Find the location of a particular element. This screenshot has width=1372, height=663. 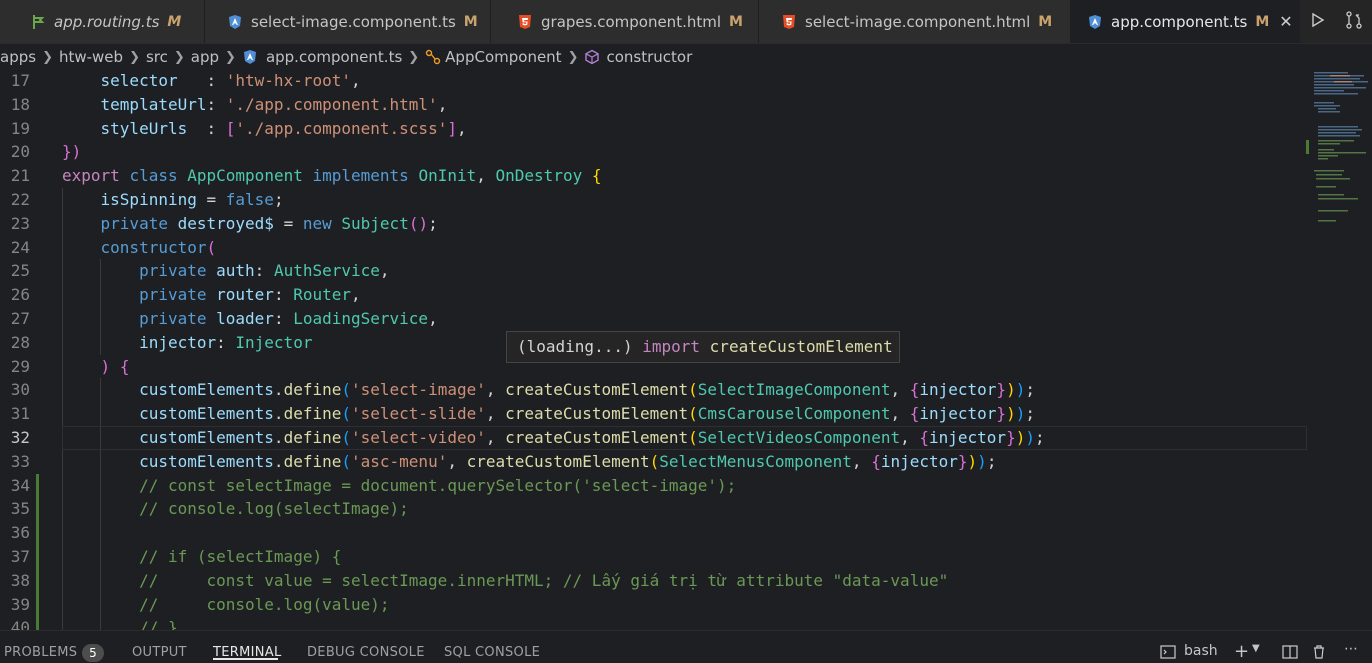

breadcrumb-item: src is located at coordinates (157, 57).